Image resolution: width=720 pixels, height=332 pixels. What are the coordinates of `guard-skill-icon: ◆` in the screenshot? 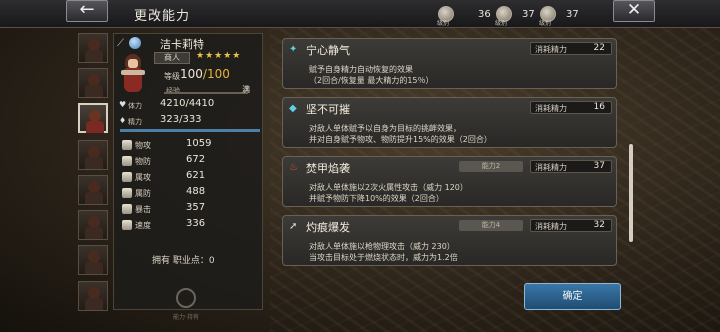 It's located at (293, 108).